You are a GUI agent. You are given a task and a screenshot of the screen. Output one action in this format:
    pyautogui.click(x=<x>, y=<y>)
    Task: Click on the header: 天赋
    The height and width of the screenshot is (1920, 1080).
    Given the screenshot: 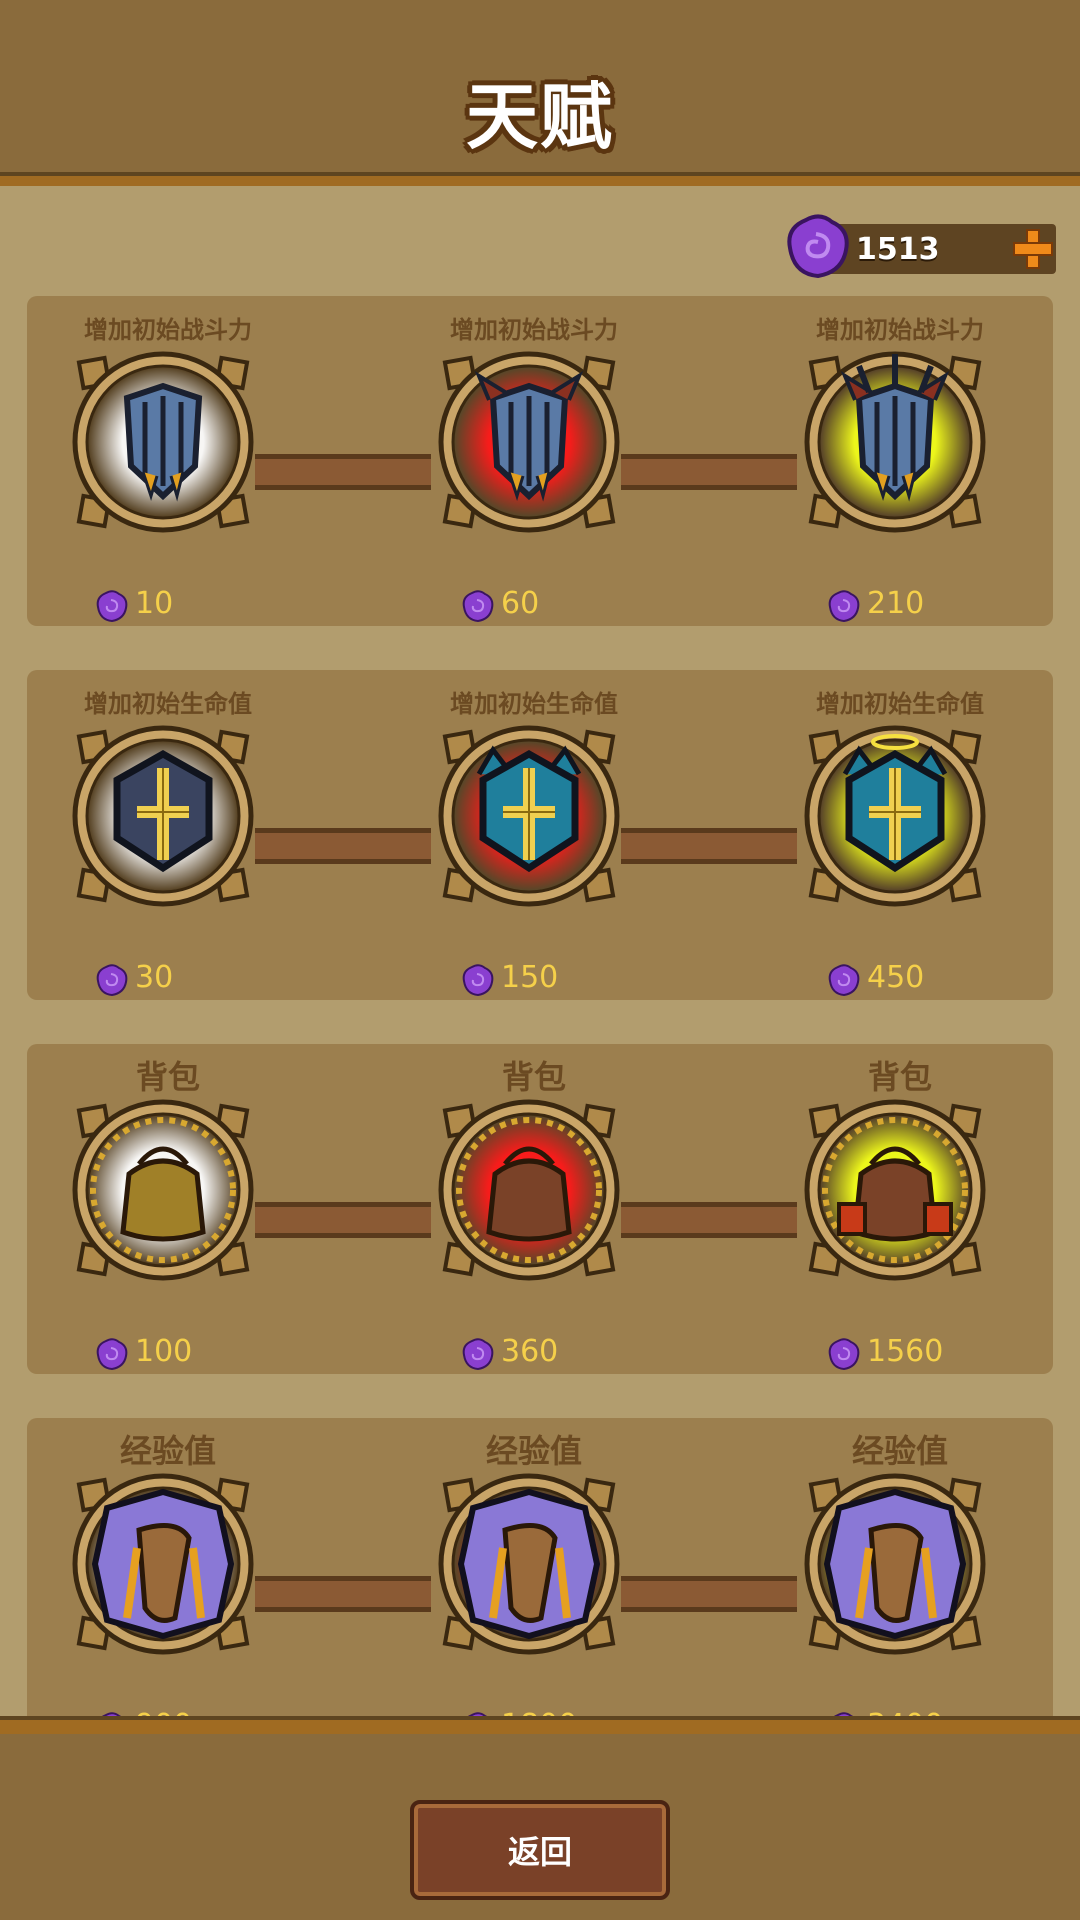 What is the action you would take?
    pyautogui.click(x=540, y=93)
    